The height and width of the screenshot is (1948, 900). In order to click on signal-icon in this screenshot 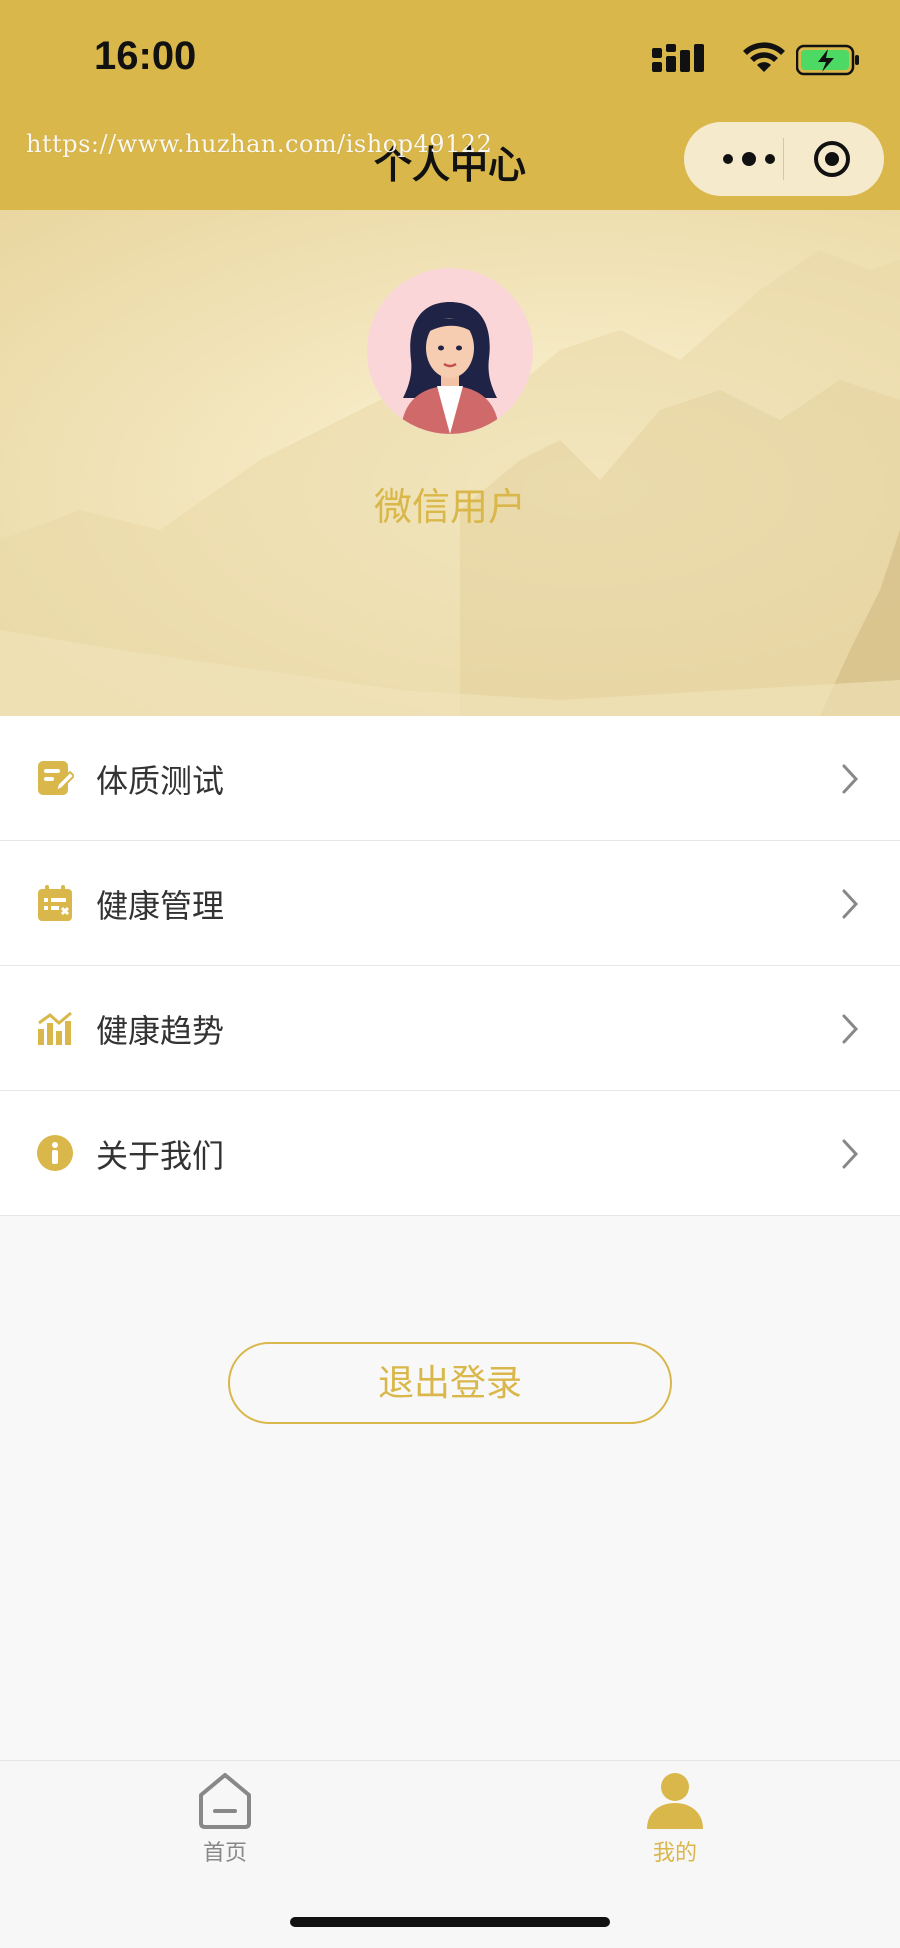, I will do `click(678, 58)`.